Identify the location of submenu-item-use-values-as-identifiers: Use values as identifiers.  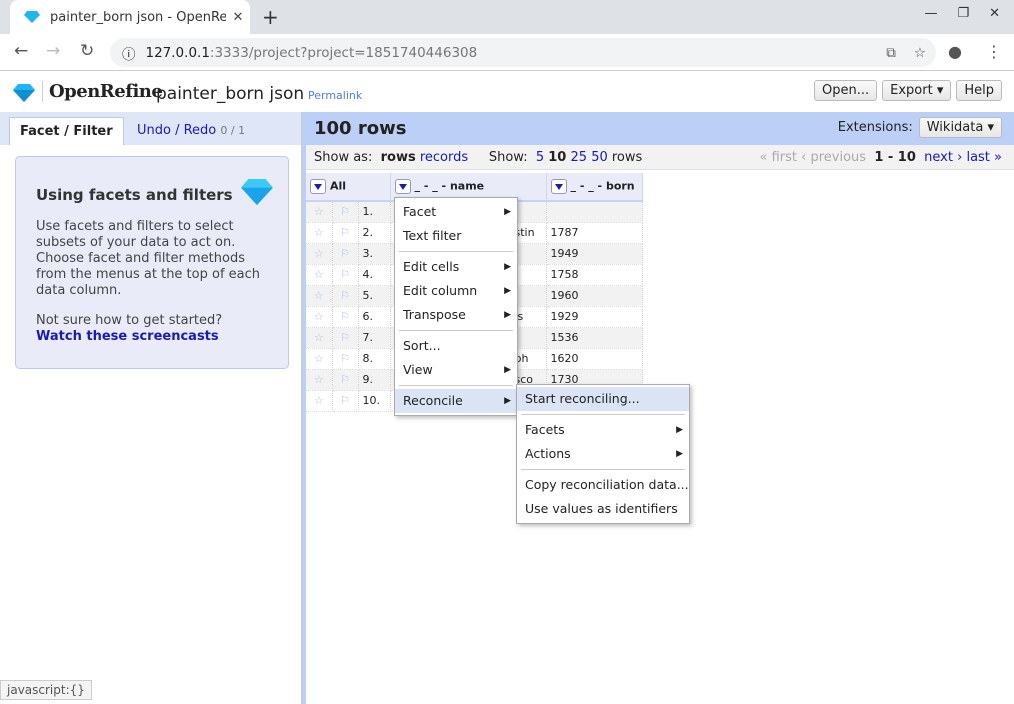
(603, 509).